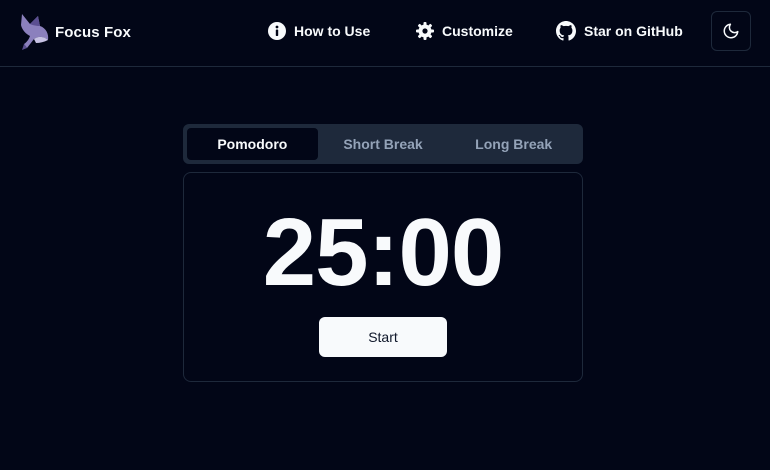  I want to click on how-to-use-label: How to Use, so click(332, 31).